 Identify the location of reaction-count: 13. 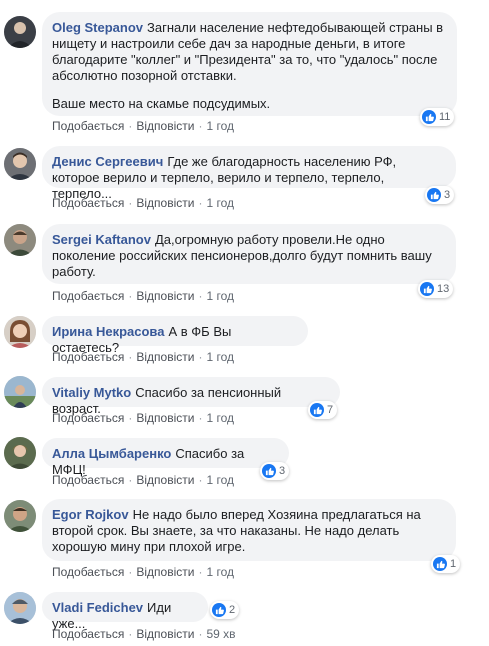
(436, 289).